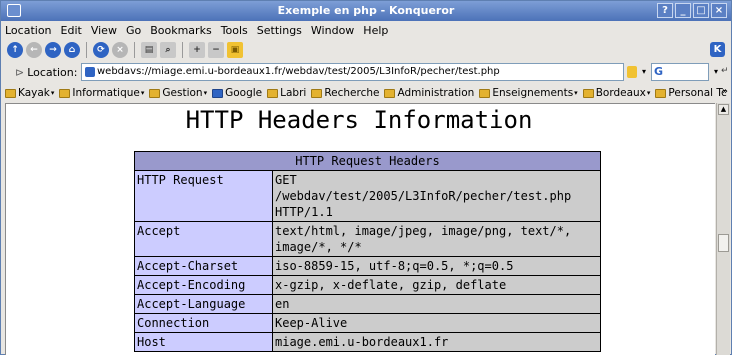  I want to click on title-bar: Exemple en php - Konqueror ? _ □ ×, so click(366, 11).